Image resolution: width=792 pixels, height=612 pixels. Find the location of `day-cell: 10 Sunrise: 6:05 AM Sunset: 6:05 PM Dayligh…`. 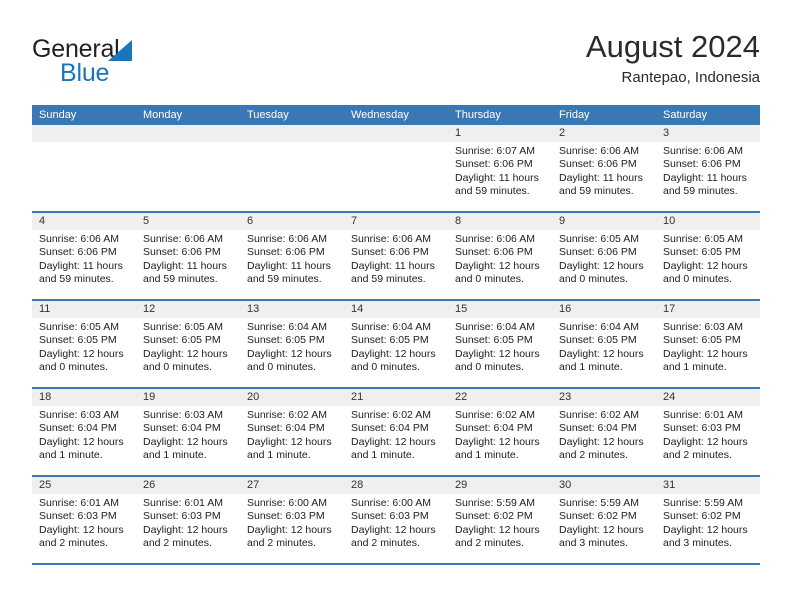

day-cell: 10 Sunrise: 6:05 AM Sunset: 6:05 PM Dayligh… is located at coordinates (708, 256).